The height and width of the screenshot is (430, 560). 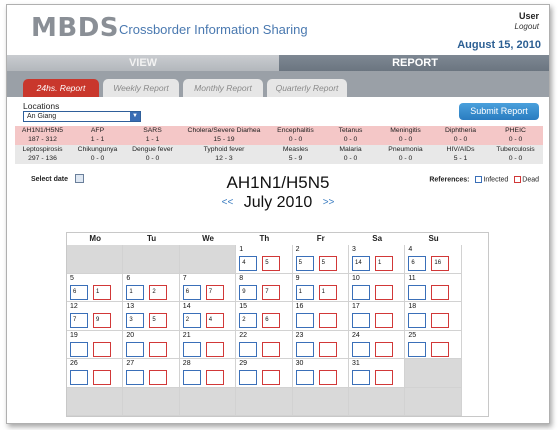 What do you see at coordinates (42, 154) in the screenshot?
I see `disease-item: Leptospirosis 297 - 136` at bounding box center [42, 154].